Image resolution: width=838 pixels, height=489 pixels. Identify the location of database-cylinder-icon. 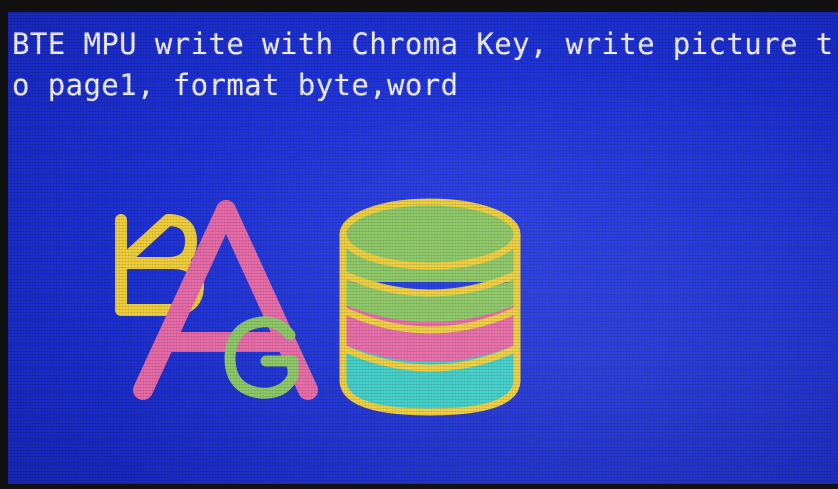
(430, 307).